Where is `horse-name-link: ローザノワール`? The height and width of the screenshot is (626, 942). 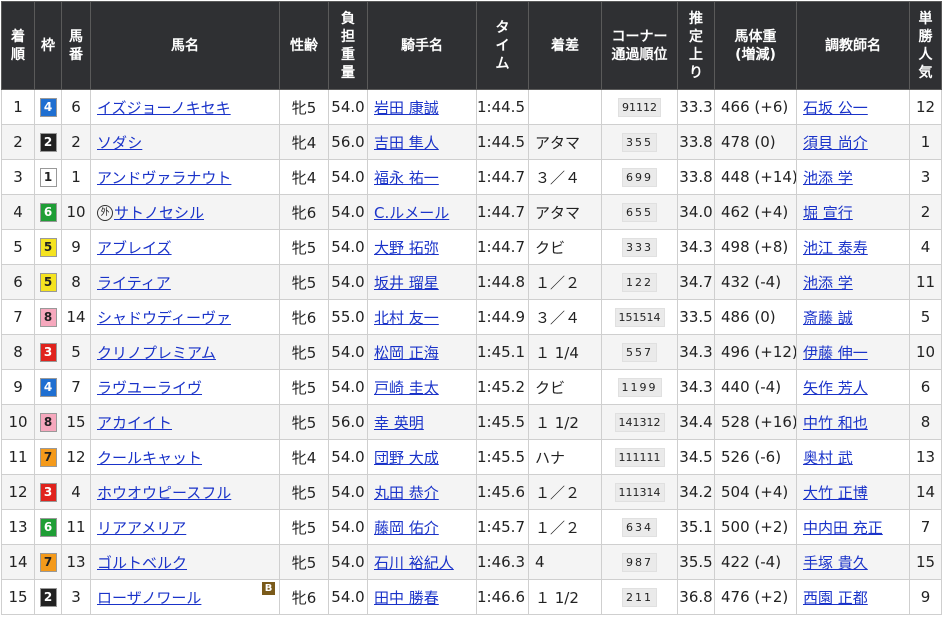 horse-name-link: ローザノワール is located at coordinates (149, 598).